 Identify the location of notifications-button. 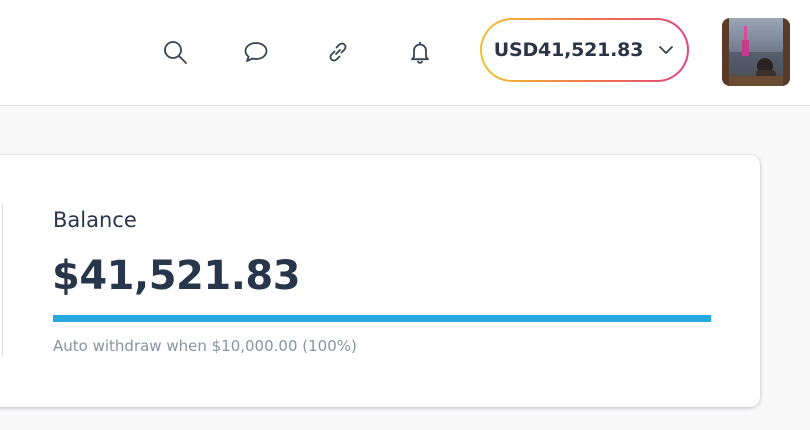
(420, 52).